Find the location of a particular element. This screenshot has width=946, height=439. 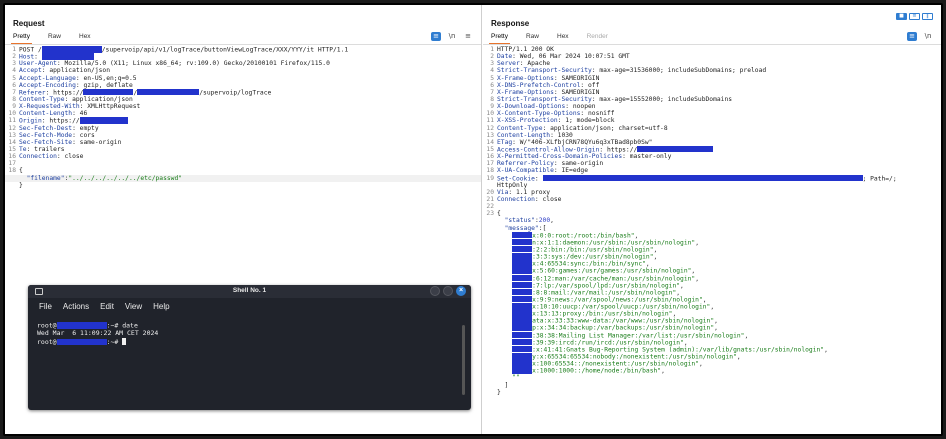

code-line: ] is located at coordinates (712, 385).